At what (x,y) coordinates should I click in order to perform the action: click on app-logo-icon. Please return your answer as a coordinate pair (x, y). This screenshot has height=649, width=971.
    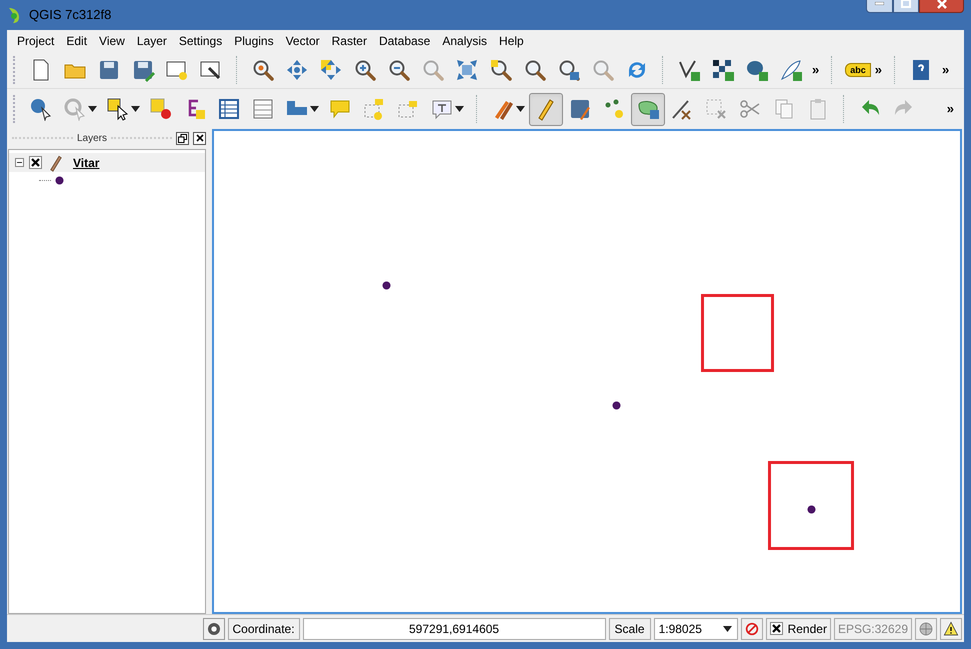
    Looking at the image, I should click on (14, 15).